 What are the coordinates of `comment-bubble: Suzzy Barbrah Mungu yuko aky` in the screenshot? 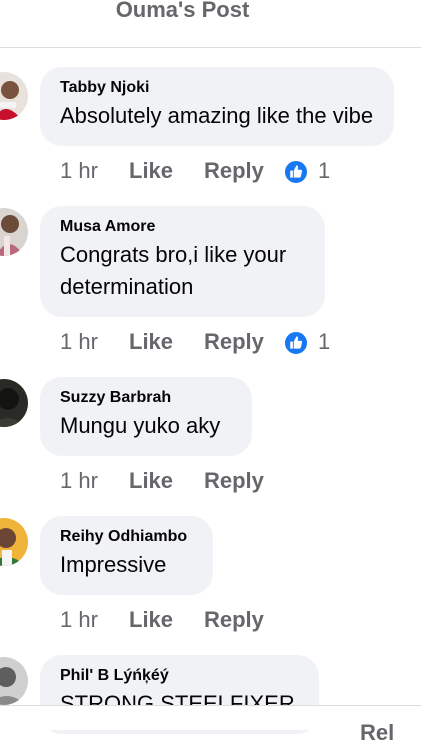 It's located at (146, 416).